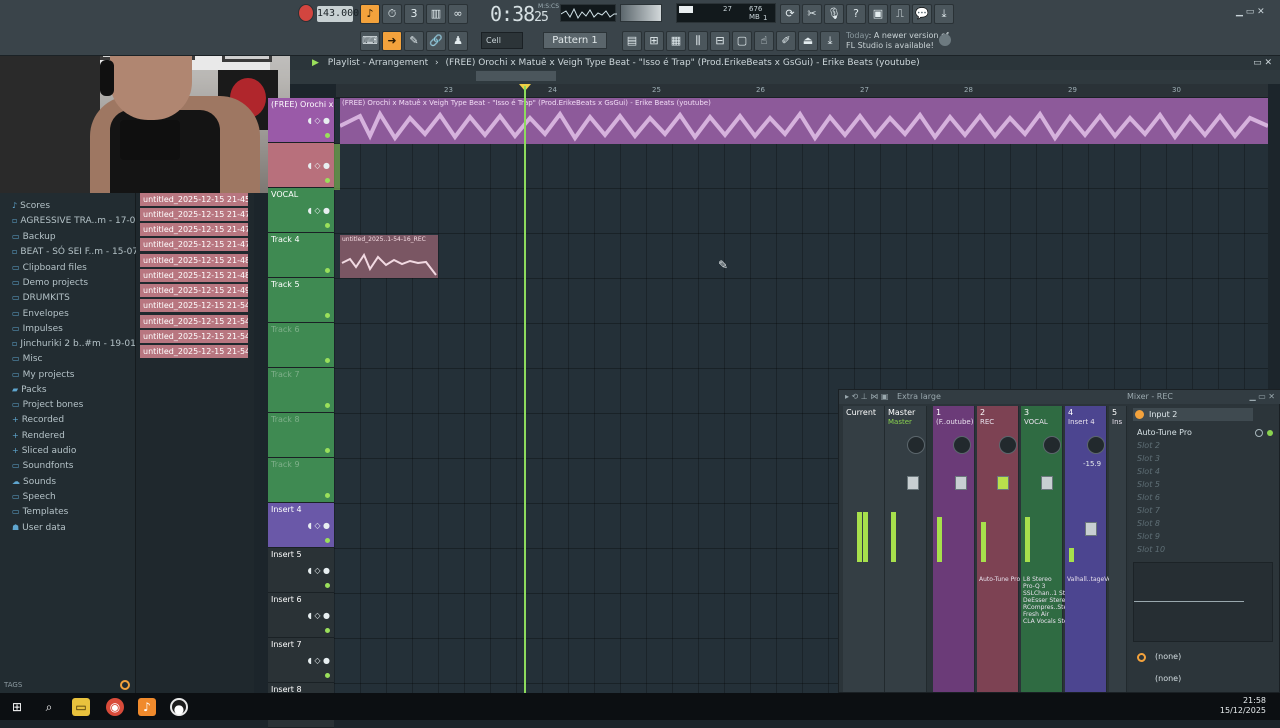 This screenshot has width=1280, height=728. I want to click on browser-item: ▭ Templates, so click(40, 512).